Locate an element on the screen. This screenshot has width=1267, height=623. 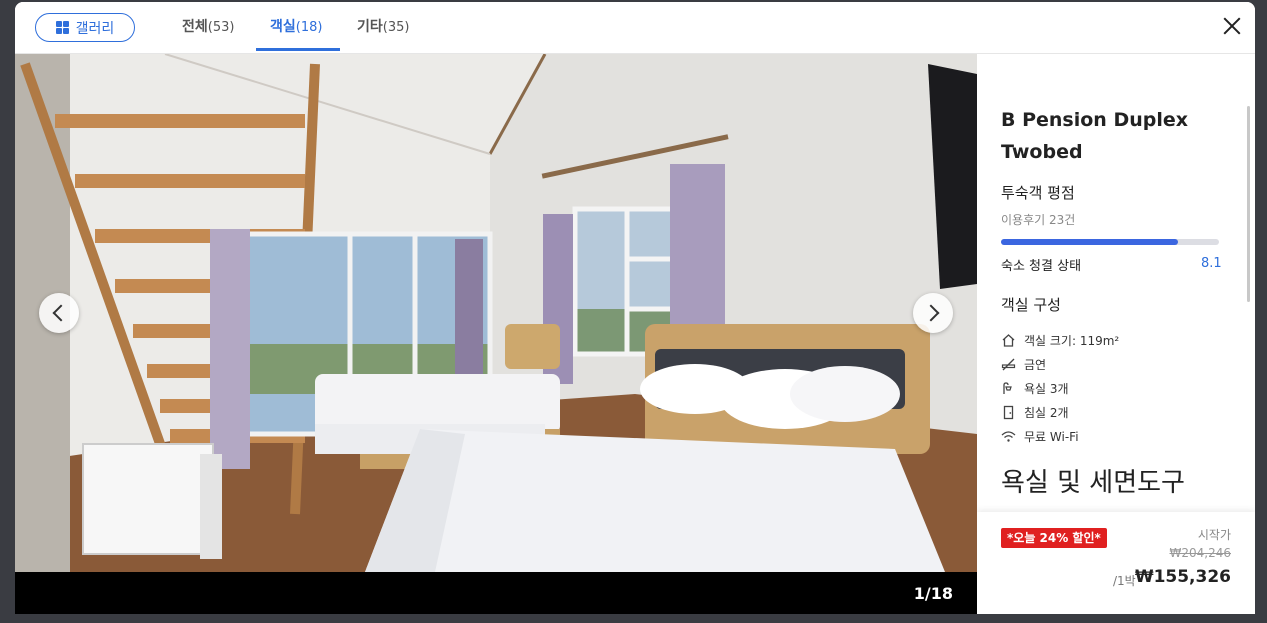
close-button is located at coordinates (1232, 26).